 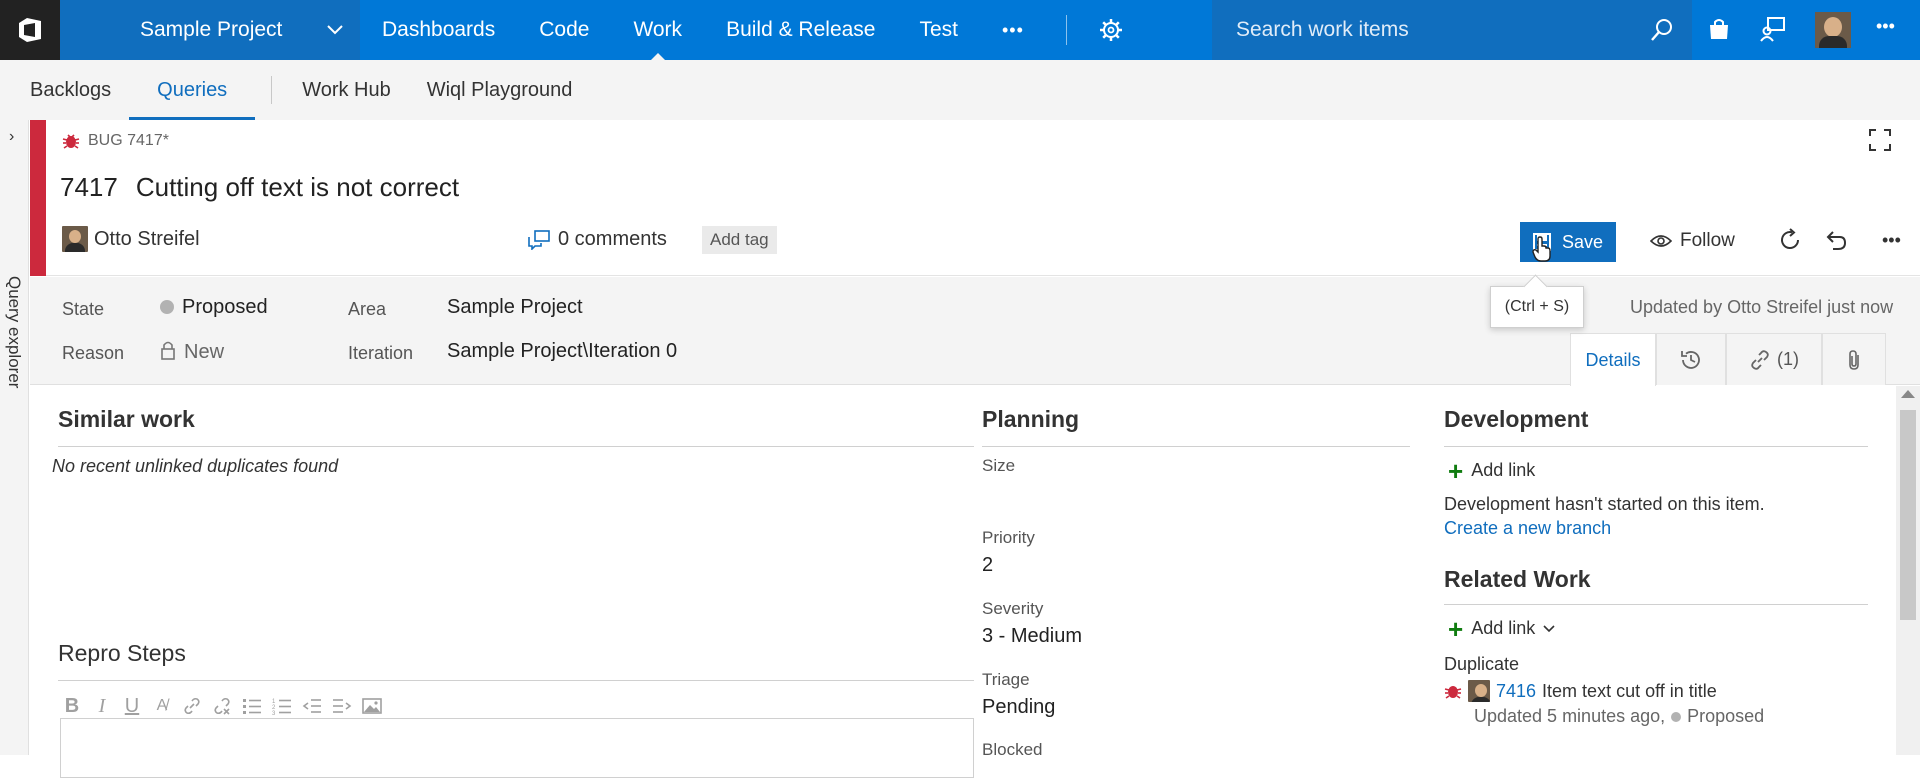 I want to click on topnav-overflow-button: •••, so click(x=1885, y=26).